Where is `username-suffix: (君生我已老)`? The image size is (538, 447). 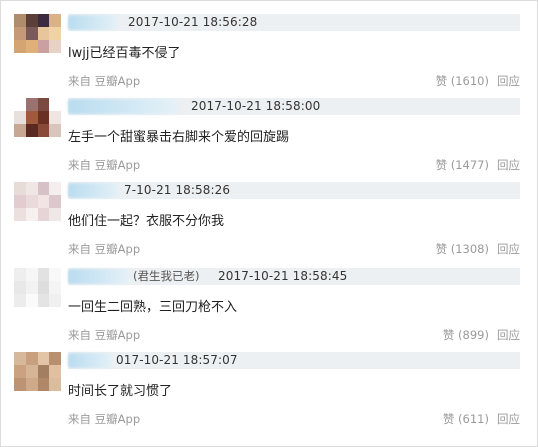 username-suffix: (君生我已老) is located at coordinates (166, 276).